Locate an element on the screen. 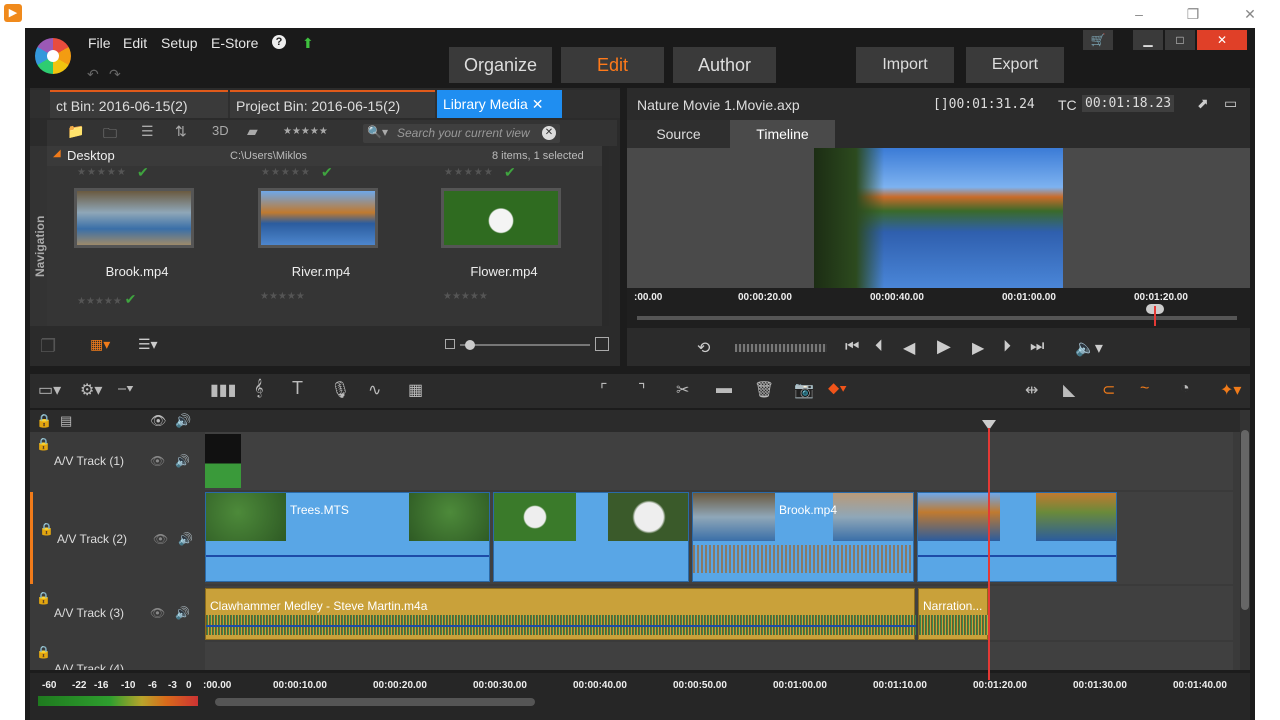  media-item-flower: ★★★★★ ✔ Flower.mp4 is located at coordinates (494, 226).